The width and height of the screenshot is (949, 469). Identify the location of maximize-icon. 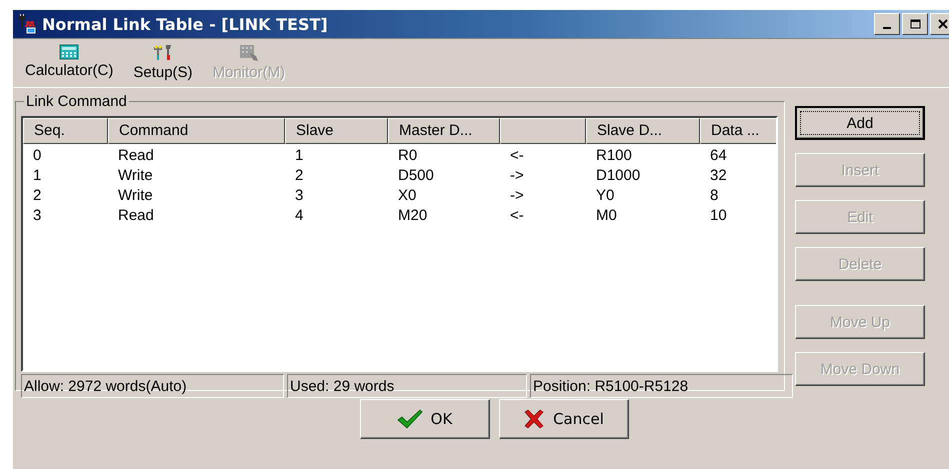
(915, 24).